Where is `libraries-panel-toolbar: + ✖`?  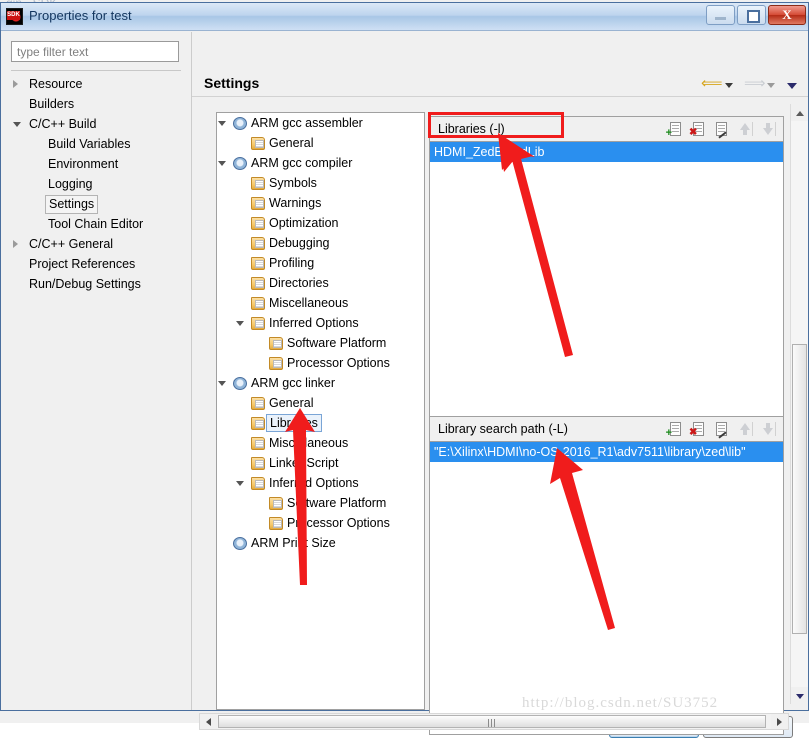
libraries-panel-toolbar: + ✖ is located at coordinates (720, 129).